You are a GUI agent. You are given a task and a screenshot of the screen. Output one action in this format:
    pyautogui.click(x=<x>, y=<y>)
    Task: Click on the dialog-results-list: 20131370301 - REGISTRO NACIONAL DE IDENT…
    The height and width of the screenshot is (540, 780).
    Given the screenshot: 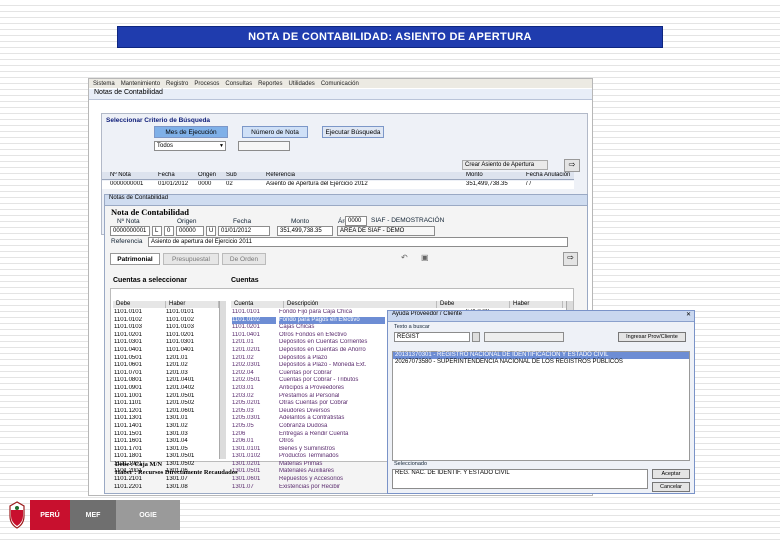 What is the action you would take?
    pyautogui.click(x=541, y=406)
    